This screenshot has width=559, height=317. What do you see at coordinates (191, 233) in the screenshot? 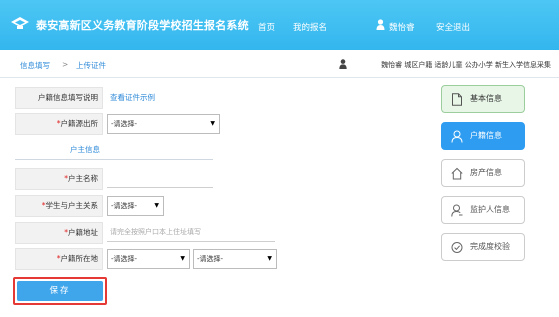
I see `address-input: 请完全按照户口本上住址填写` at bounding box center [191, 233].